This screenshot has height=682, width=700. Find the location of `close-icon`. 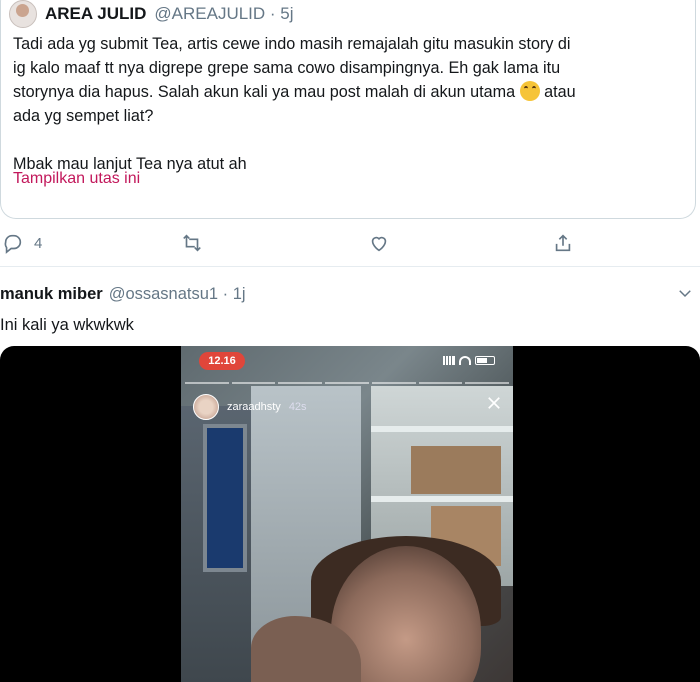

close-icon is located at coordinates (494, 403).